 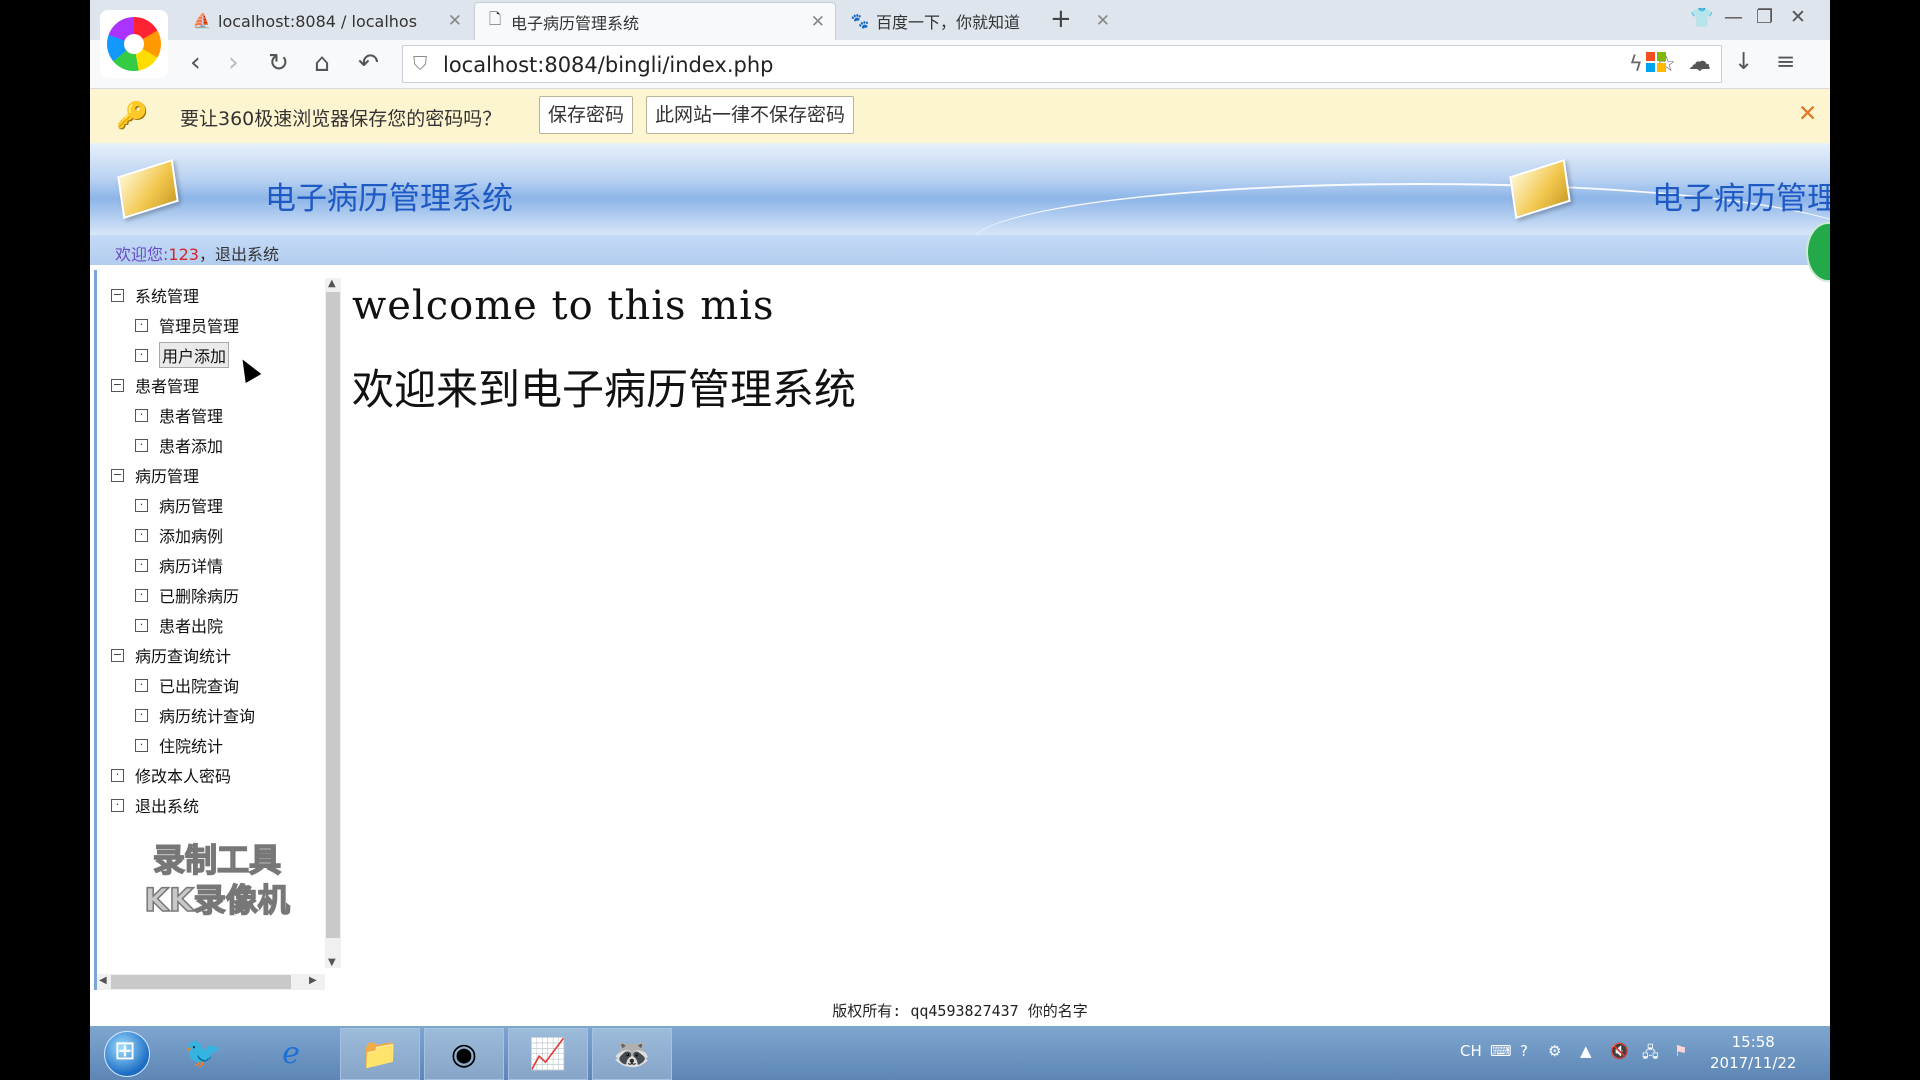 I want to click on mouse-cursor-icon, so click(x=248, y=369).